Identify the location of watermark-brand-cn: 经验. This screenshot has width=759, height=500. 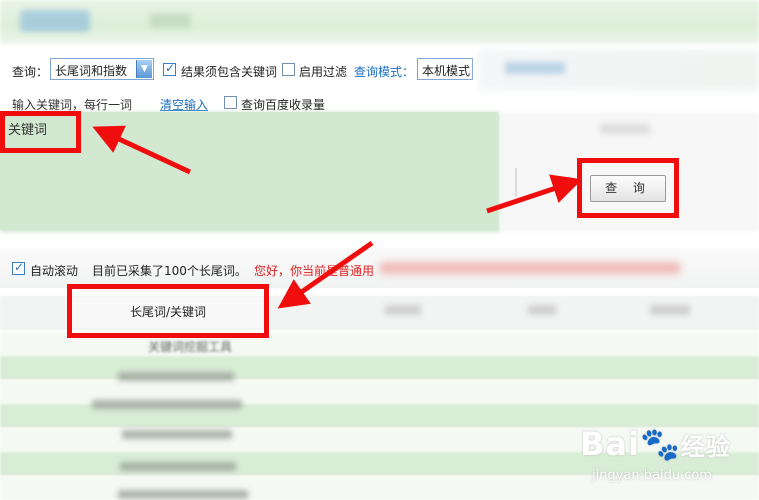
(705, 447).